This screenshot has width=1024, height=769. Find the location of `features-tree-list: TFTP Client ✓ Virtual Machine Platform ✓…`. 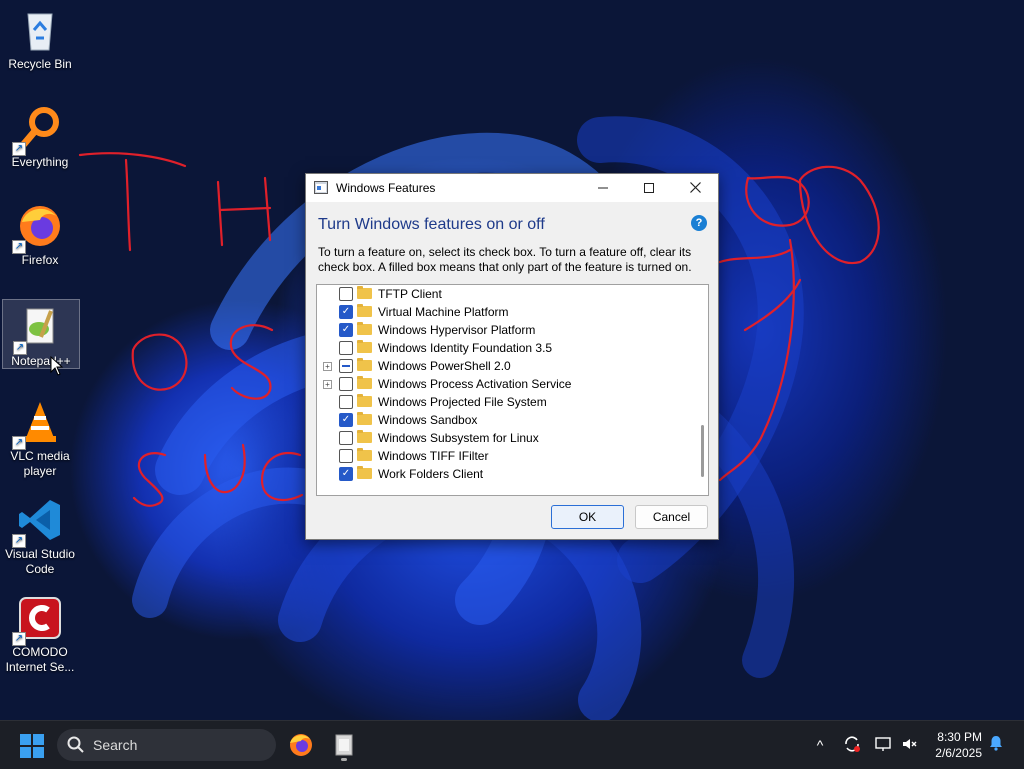

features-tree-list: TFTP Client ✓ Virtual Machine Platform ✓… is located at coordinates (512, 390).